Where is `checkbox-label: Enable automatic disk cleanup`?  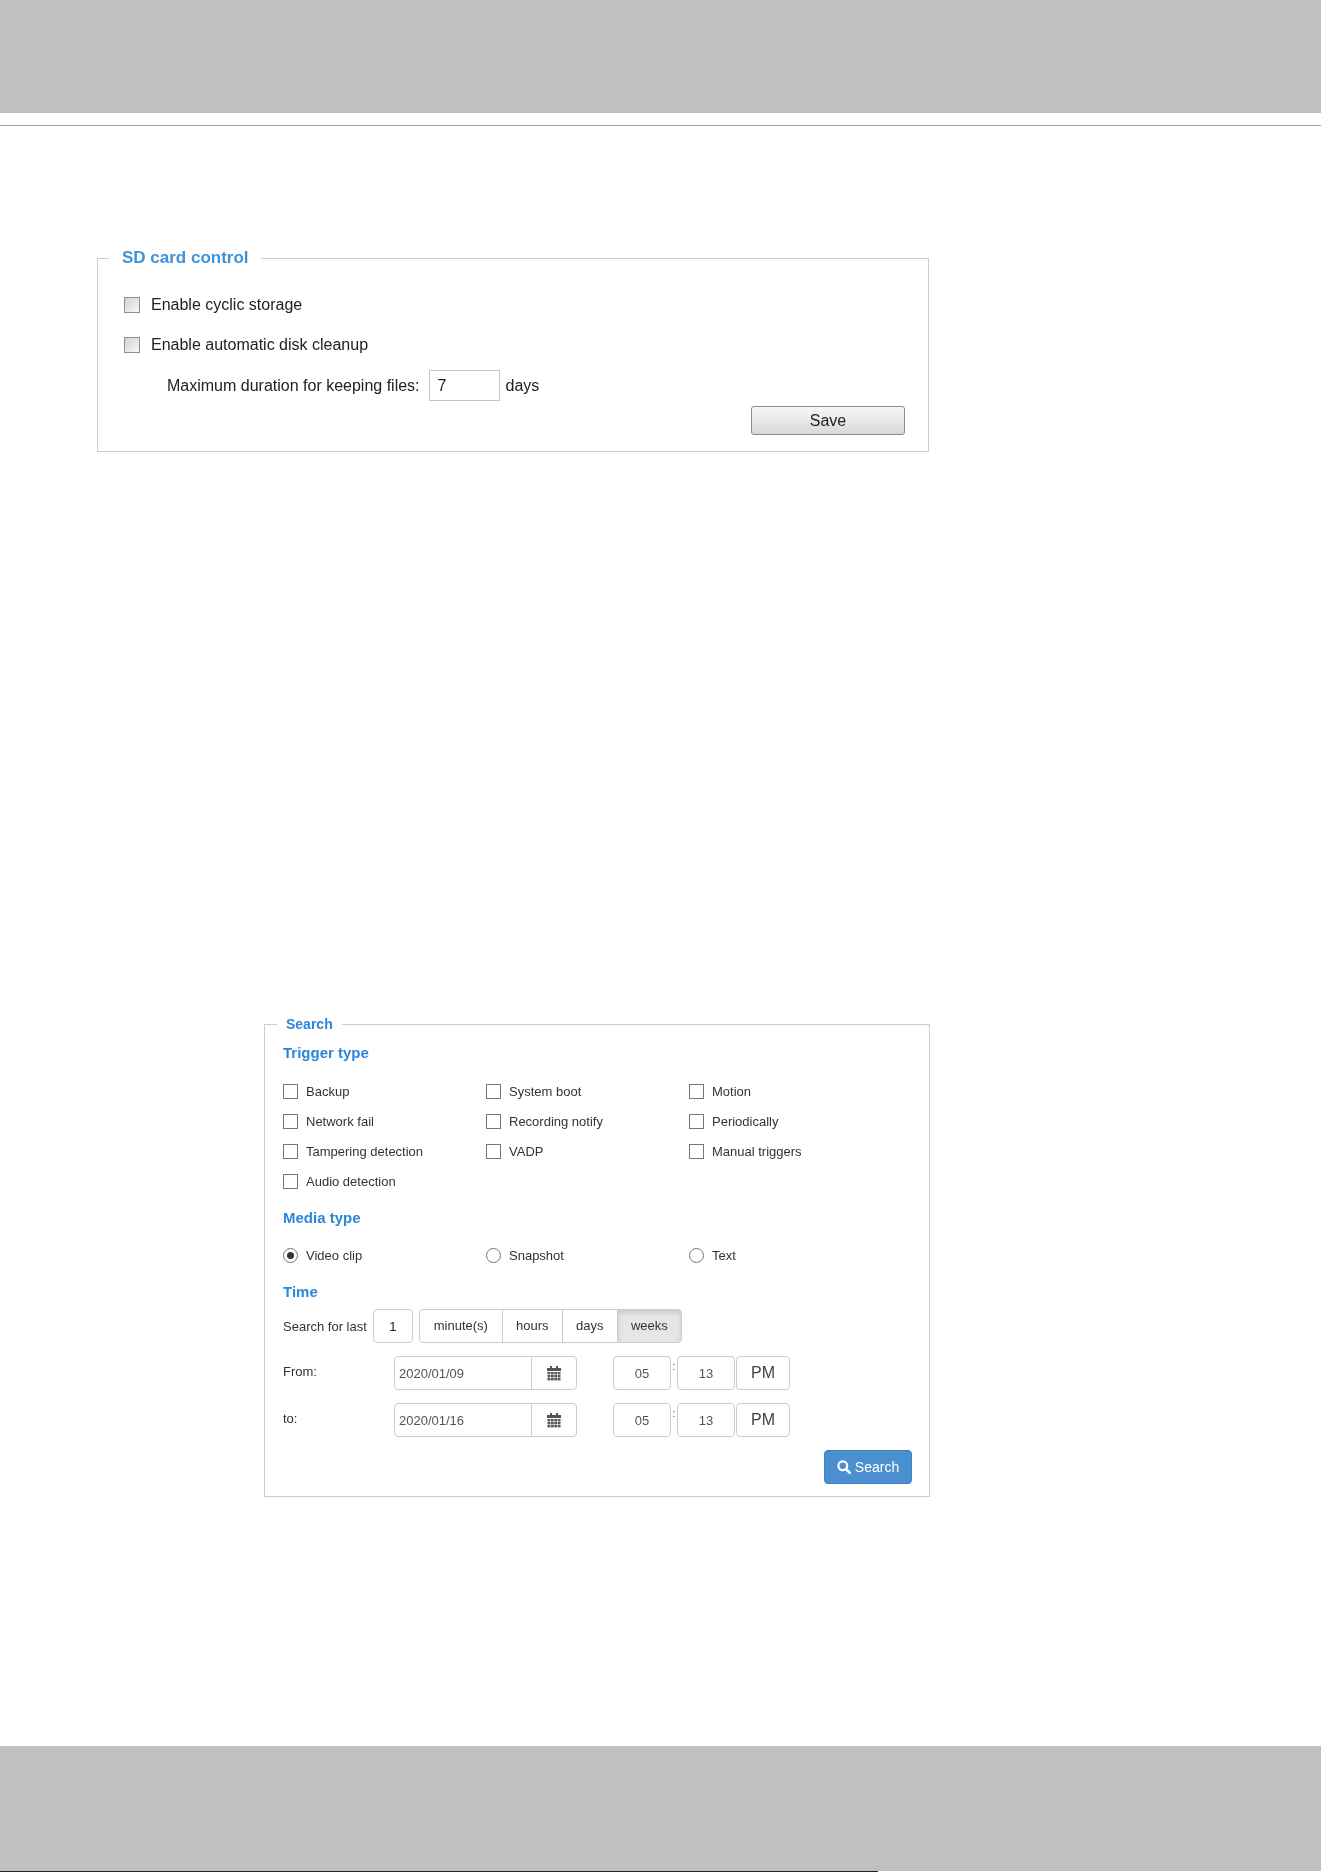 checkbox-label: Enable automatic disk cleanup is located at coordinates (260, 345).